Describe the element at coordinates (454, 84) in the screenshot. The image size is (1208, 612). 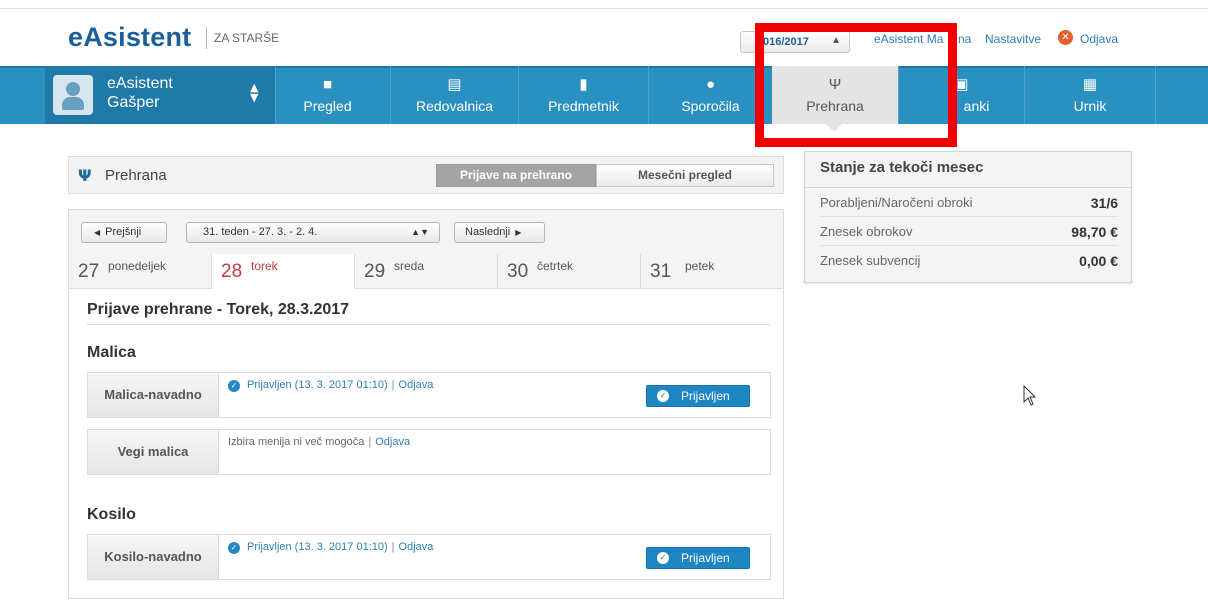
I see `id-card-icon: ▤` at that location.